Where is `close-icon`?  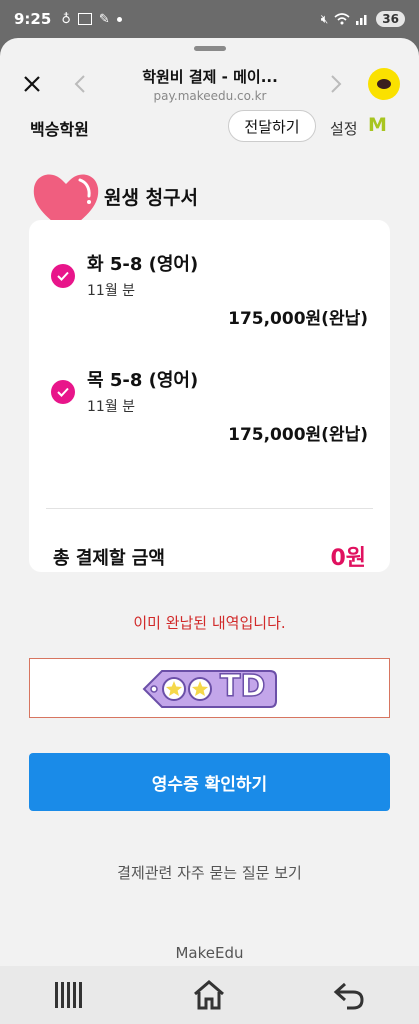
close-icon is located at coordinates (32, 84).